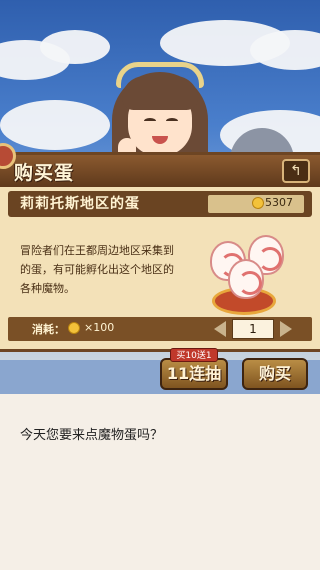  I want to click on egg-nest-illustration, so click(250, 275).